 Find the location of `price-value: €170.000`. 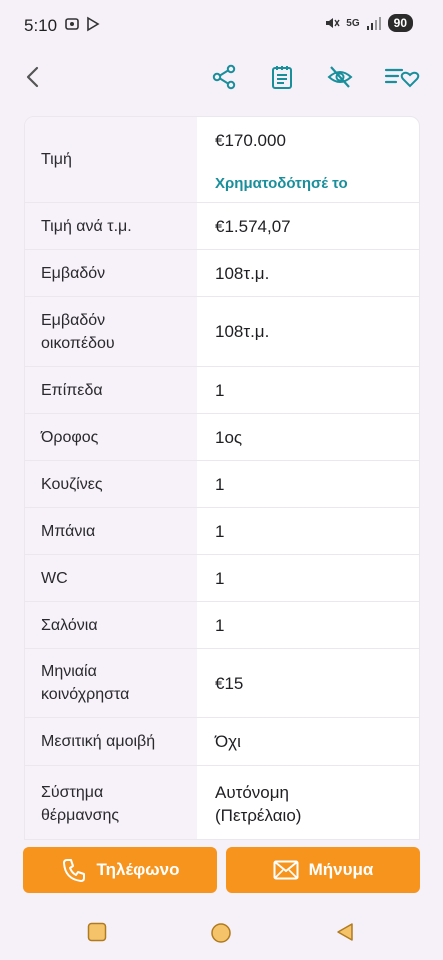

price-value: €170.000 is located at coordinates (250, 140).